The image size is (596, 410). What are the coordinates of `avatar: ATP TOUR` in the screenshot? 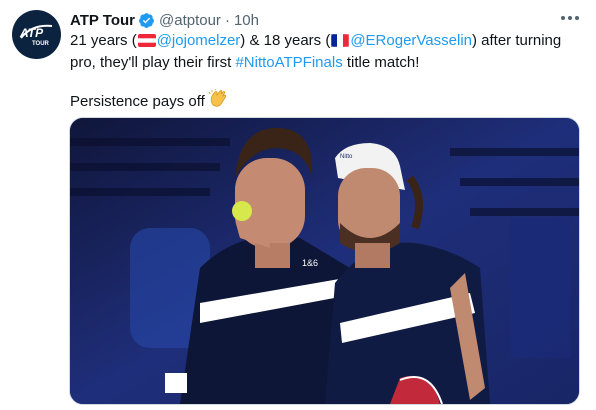 It's located at (36, 34).